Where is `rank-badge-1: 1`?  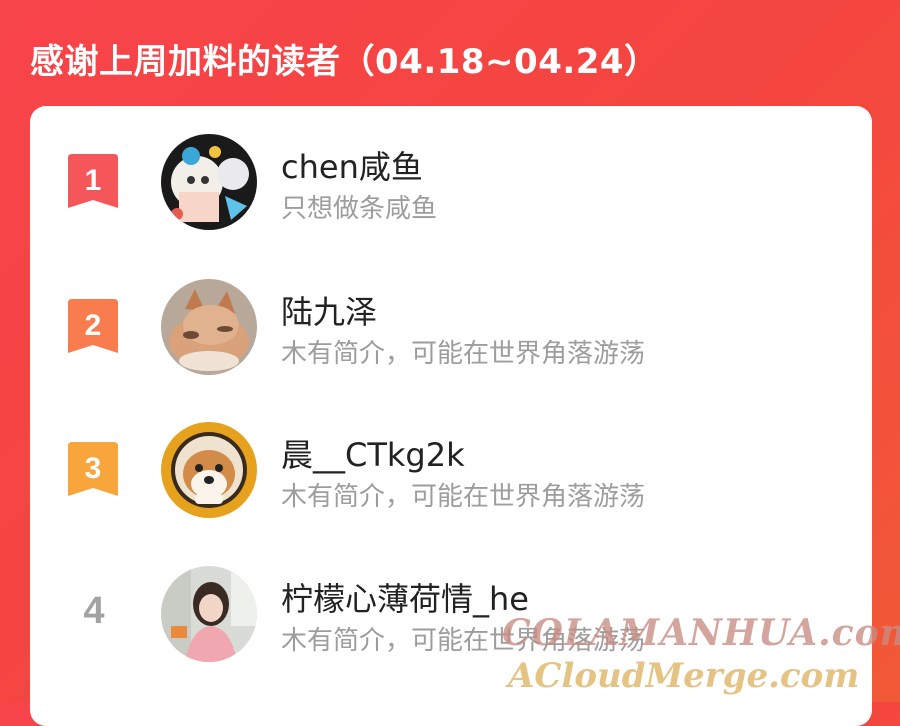
rank-badge-1: 1 is located at coordinates (93, 183).